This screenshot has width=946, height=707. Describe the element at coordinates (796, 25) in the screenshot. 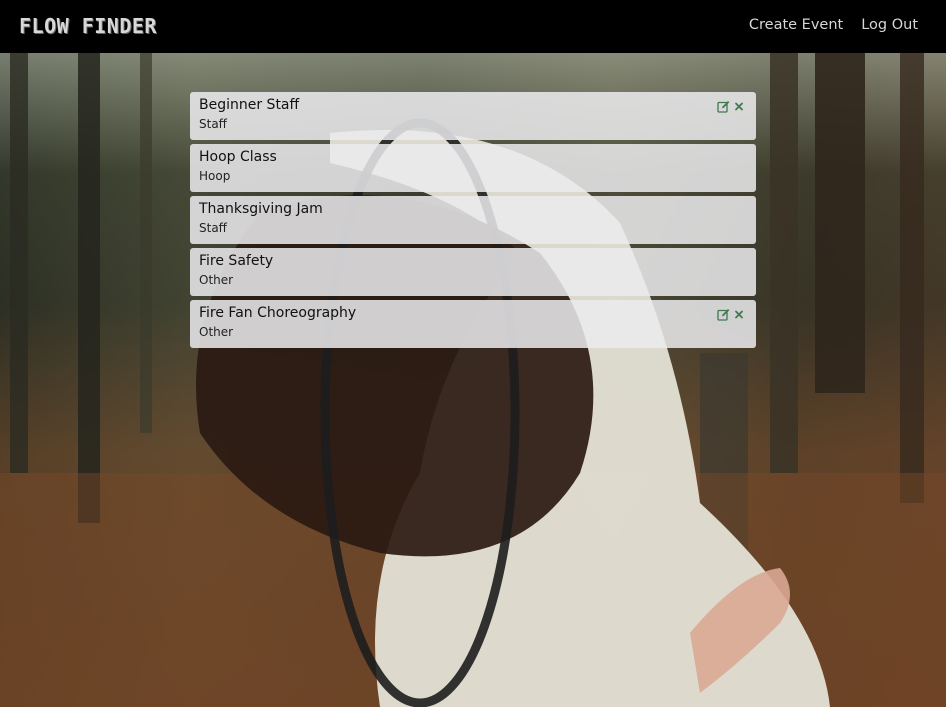

I see `create-event-link: Create Event` at that location.